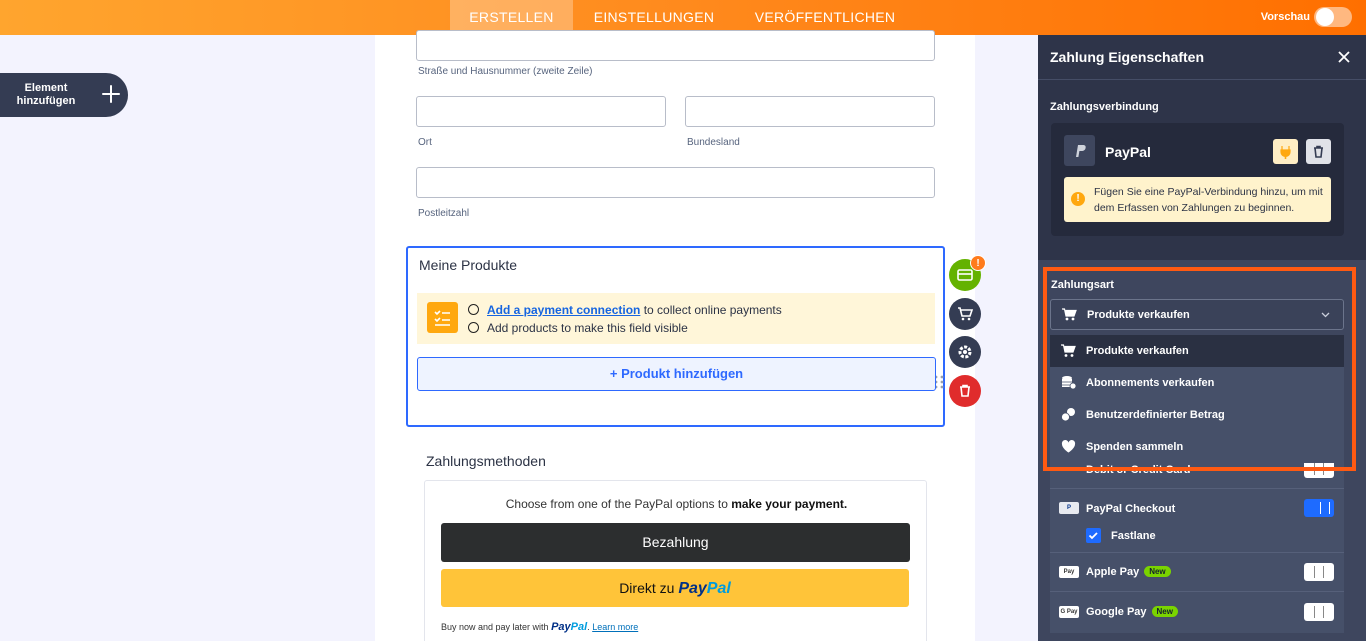 The image size is (1366, 641). What do you see at coordinates (618, 504) in the screenshot?
I see `paypal-choose-plain: Choose from one of the PayPal options to` at bounding box center [618, 504].